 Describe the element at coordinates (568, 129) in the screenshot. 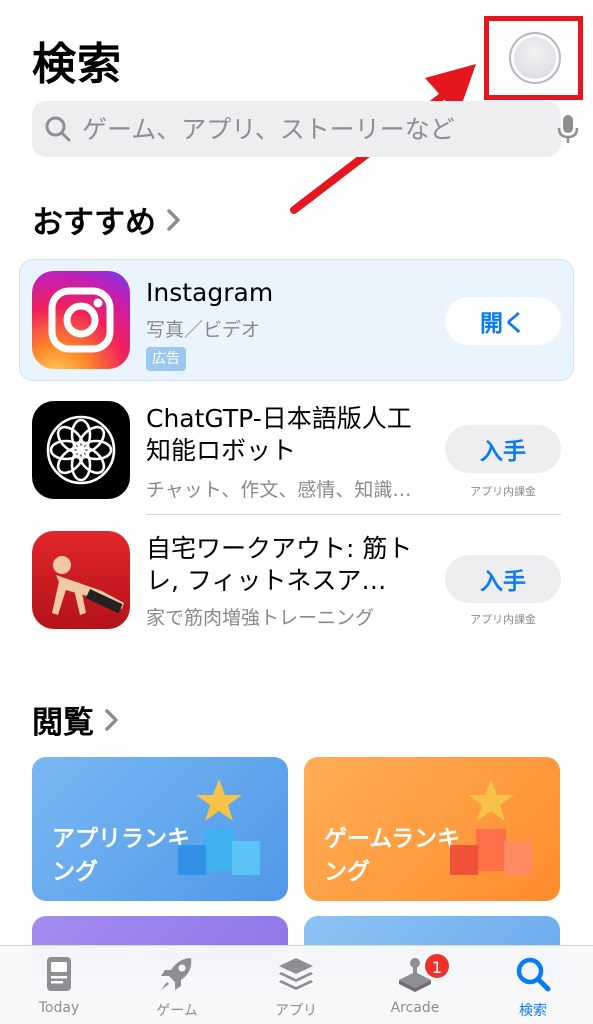

I see `microphone-icon` at that location.